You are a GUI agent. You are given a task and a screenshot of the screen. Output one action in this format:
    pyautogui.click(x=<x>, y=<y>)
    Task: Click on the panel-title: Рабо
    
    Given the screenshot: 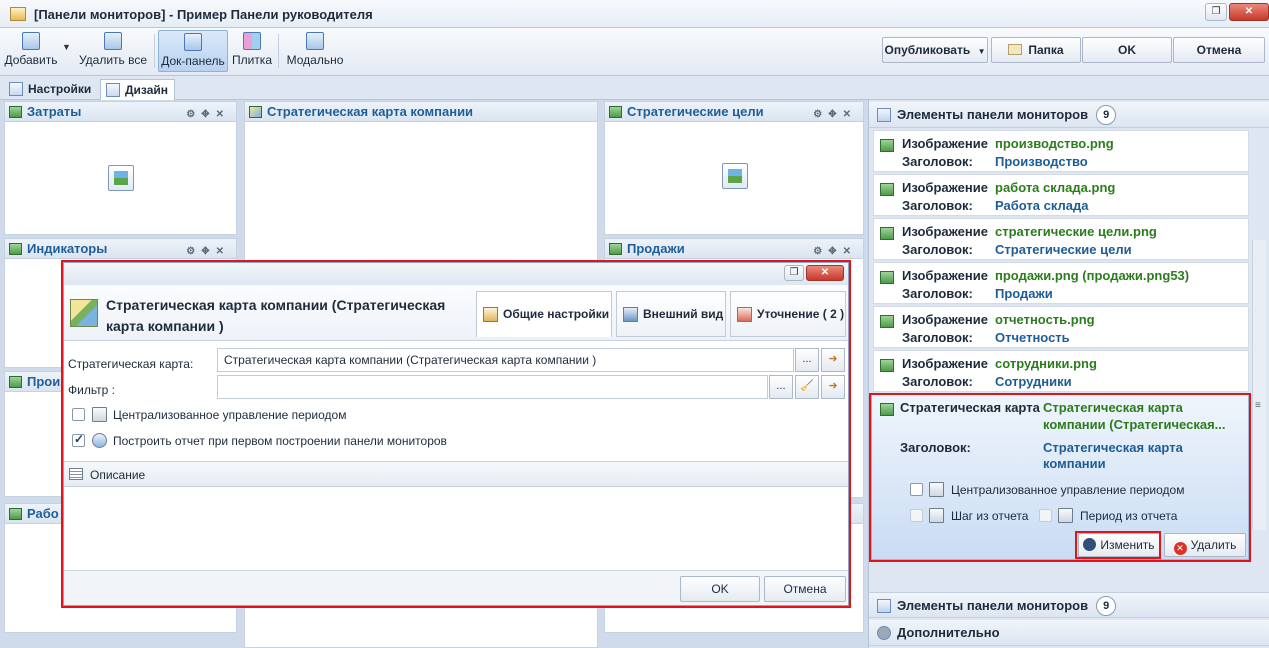 What is the action you would take?
    pyautogui.click(x=43, y=513)
    